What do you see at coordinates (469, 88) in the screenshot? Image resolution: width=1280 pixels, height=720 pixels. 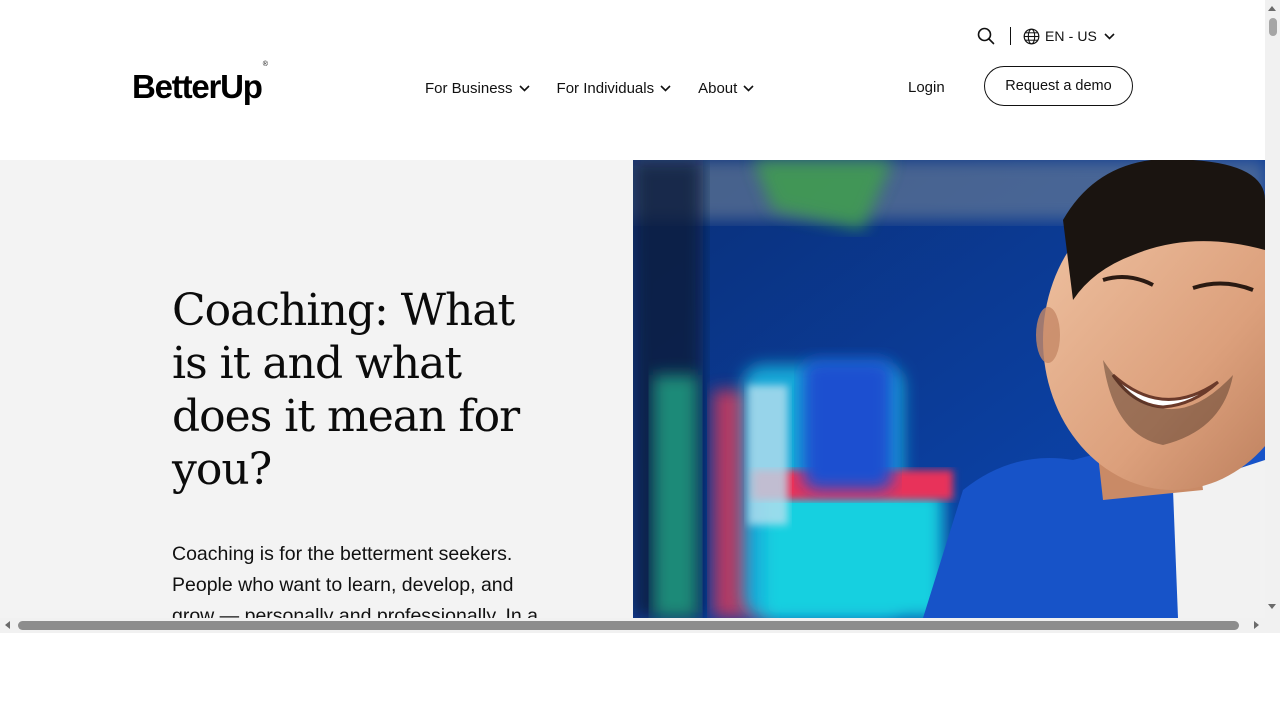 I see `nav-label: For Business` at bounding box center [469, 88].